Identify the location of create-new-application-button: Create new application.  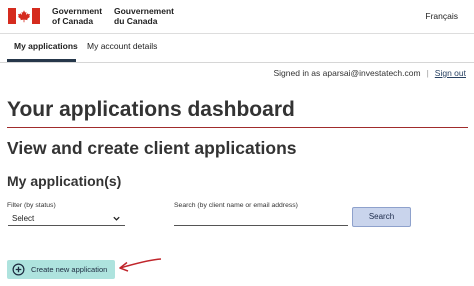
(61, 269).